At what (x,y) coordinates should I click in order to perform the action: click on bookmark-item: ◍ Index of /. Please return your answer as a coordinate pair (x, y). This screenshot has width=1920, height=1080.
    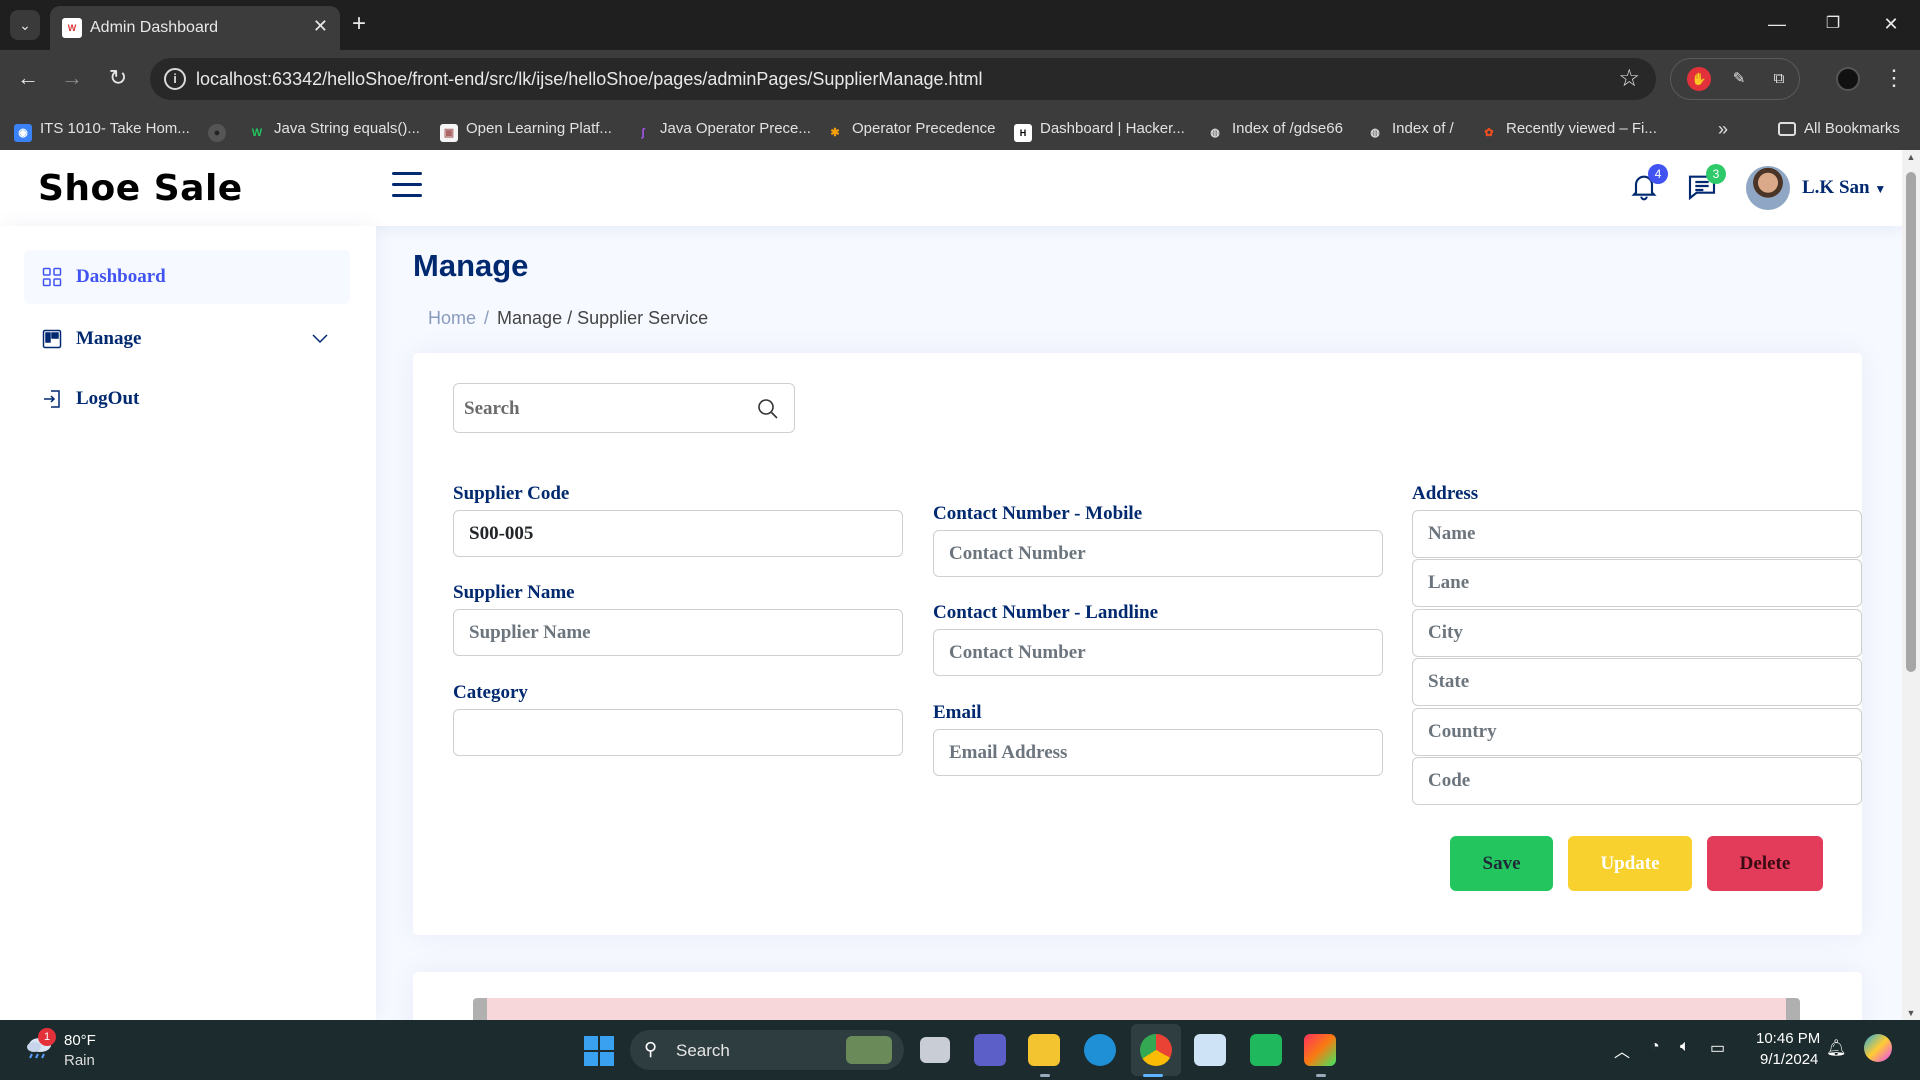
    Looking at the image, I should click on (1410, 129).